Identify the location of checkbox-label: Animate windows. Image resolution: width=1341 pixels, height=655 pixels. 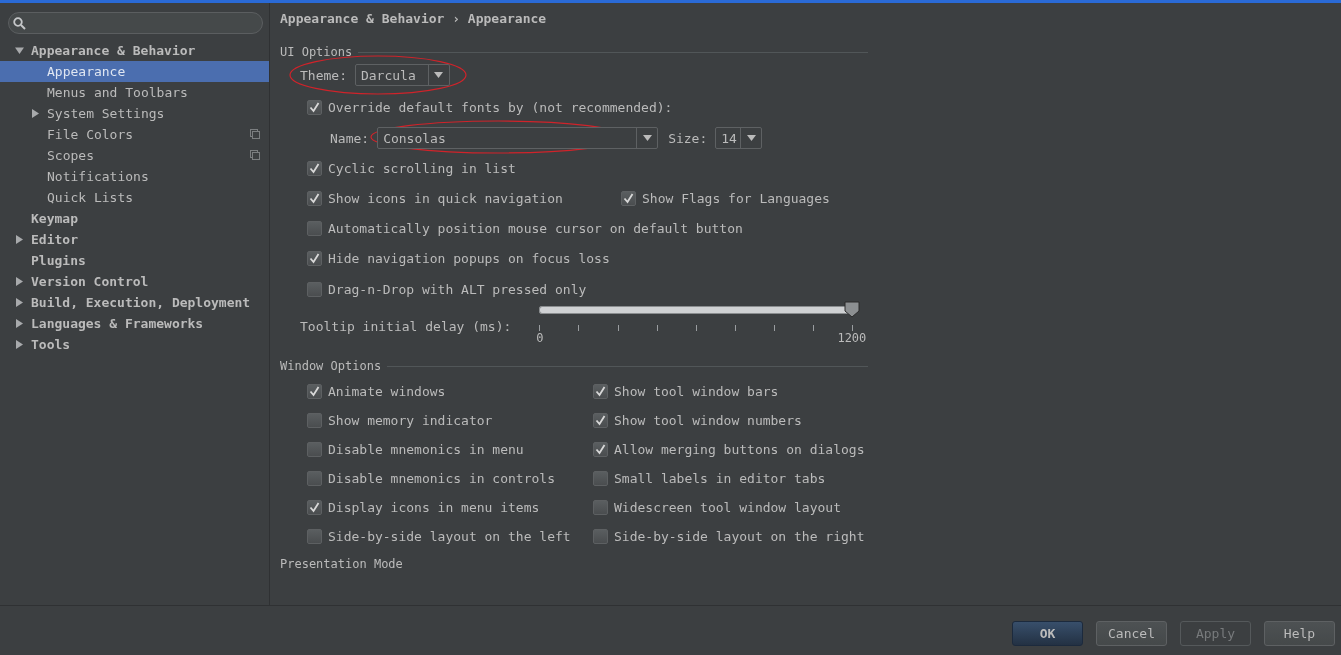
(387, 391).